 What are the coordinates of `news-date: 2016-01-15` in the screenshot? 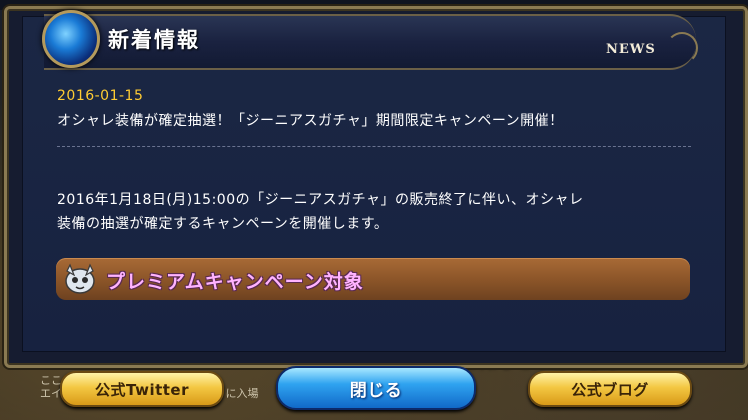 It's located at (100, 96).